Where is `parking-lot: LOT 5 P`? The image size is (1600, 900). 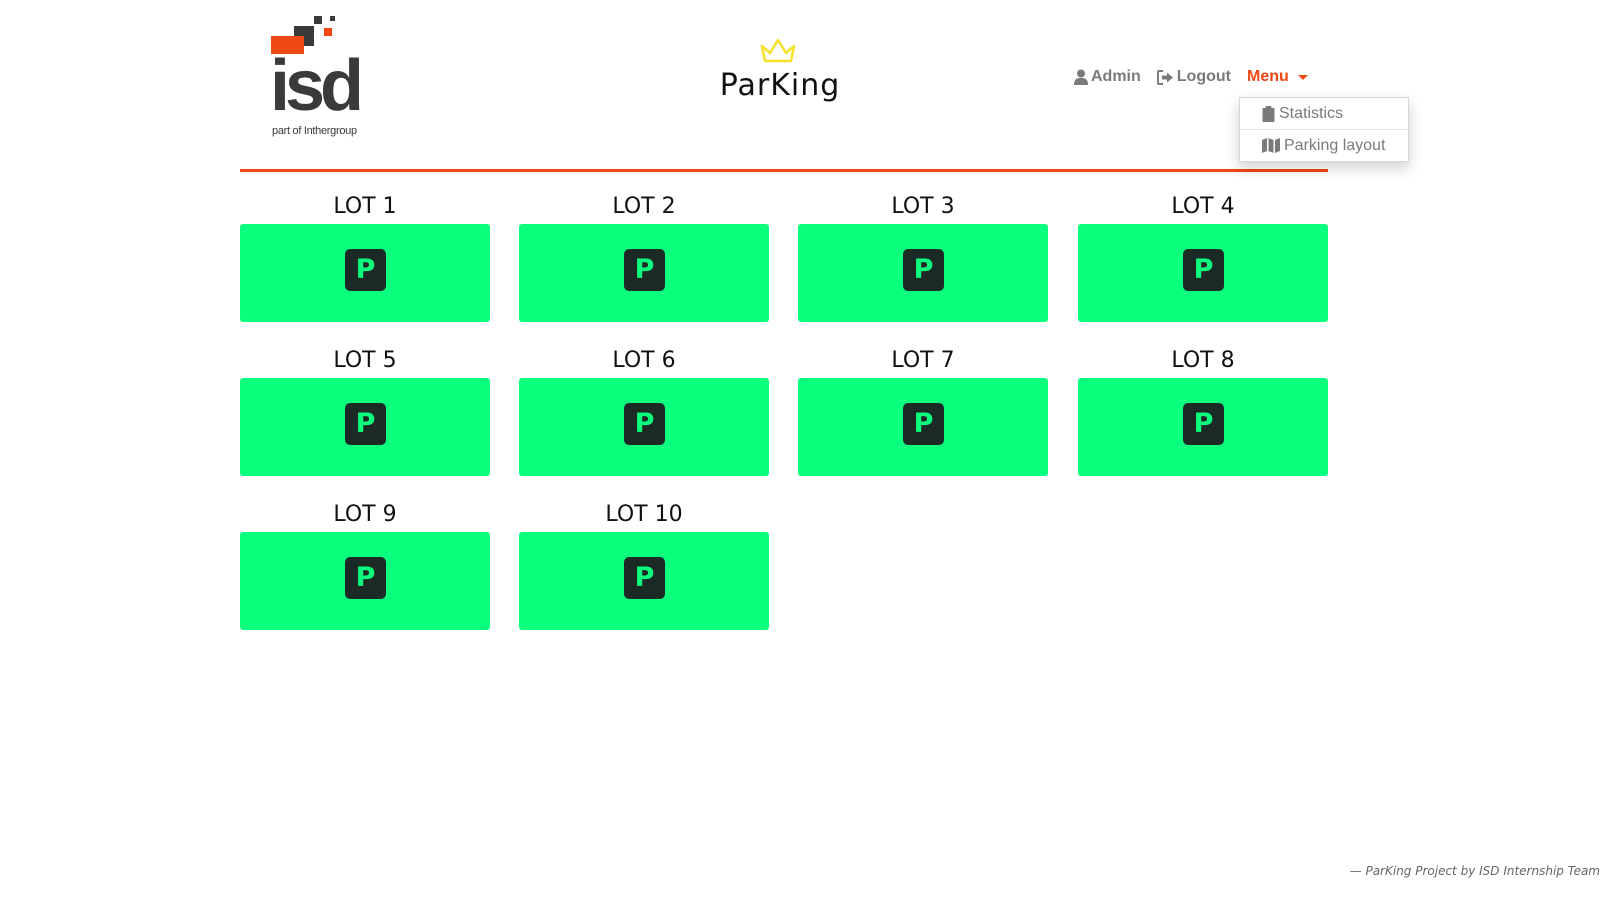
parking-lot: LOT 5 P is located at coordinates (365, 412).